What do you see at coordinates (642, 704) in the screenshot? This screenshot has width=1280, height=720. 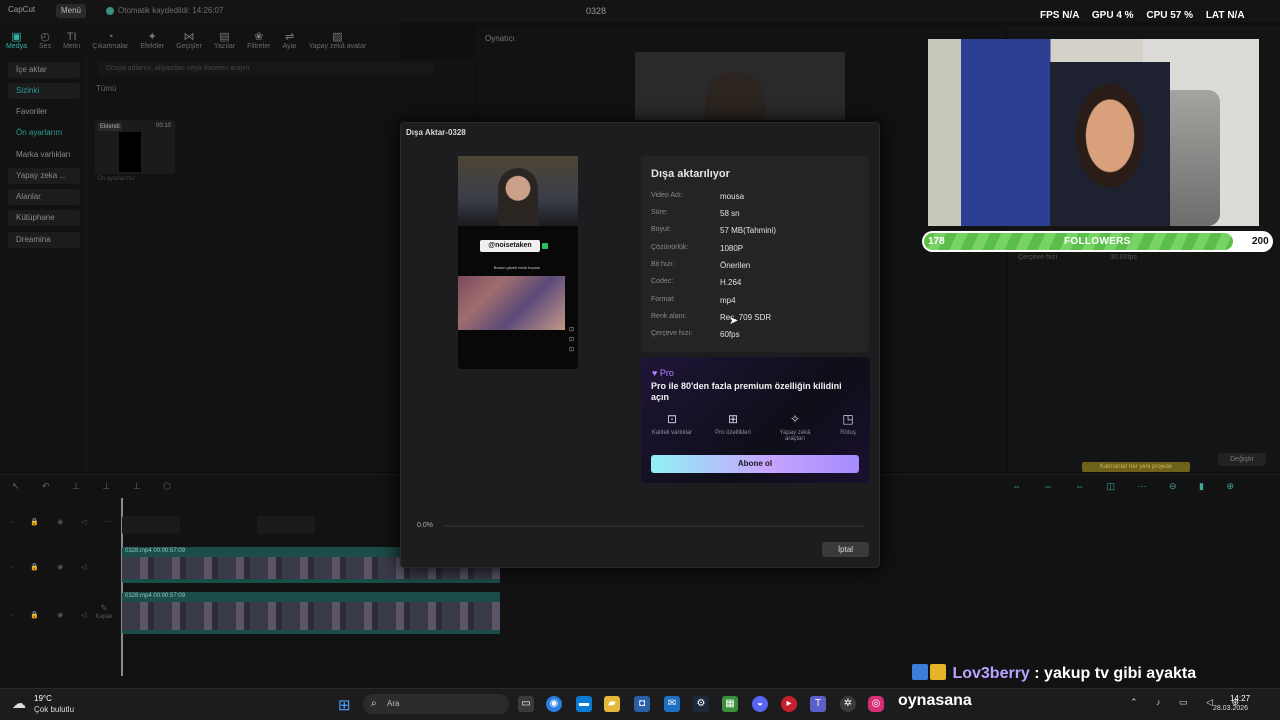 I see `store-icon: ◘` at bounding box center [642, 704].